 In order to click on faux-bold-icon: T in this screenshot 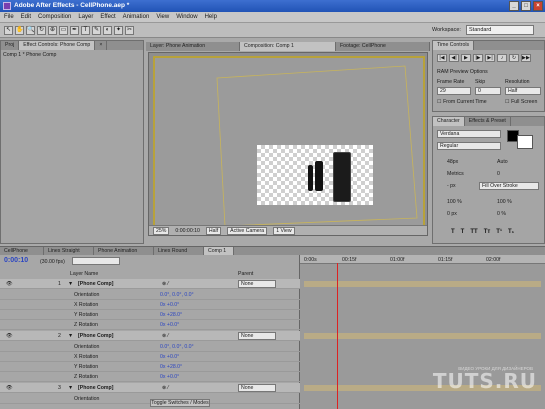, I will do `click(453, 232)`.